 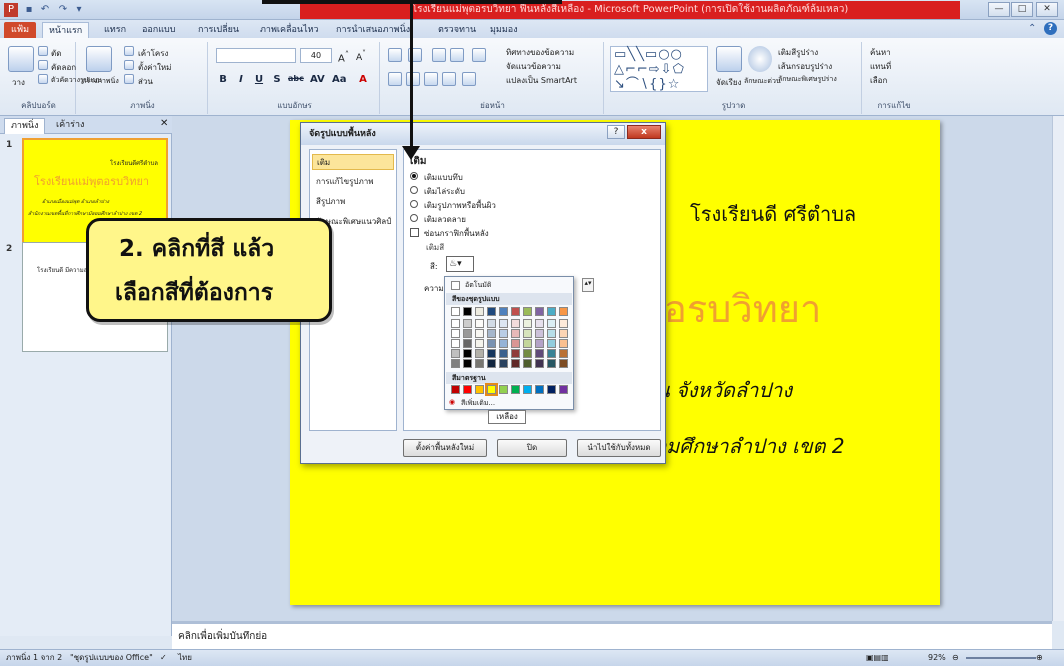 I want to click on reset-background-button: ตั้งค่าพื้นหลังใหม่, so click(x=445, y=448).